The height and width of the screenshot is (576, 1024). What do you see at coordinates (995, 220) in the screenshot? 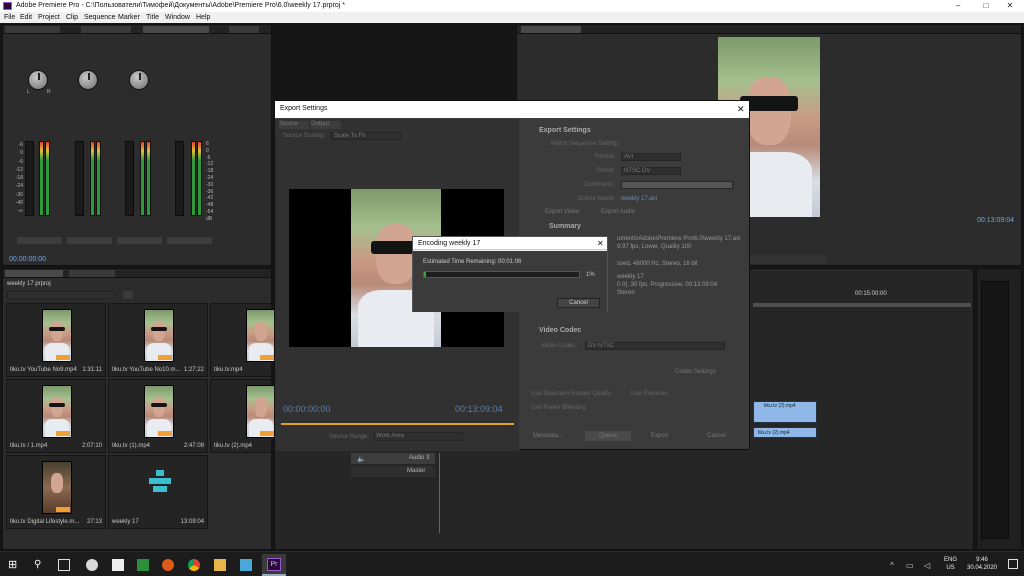
I see `program-timecode: 00:13:09:04` at bounding box center [995, 220].